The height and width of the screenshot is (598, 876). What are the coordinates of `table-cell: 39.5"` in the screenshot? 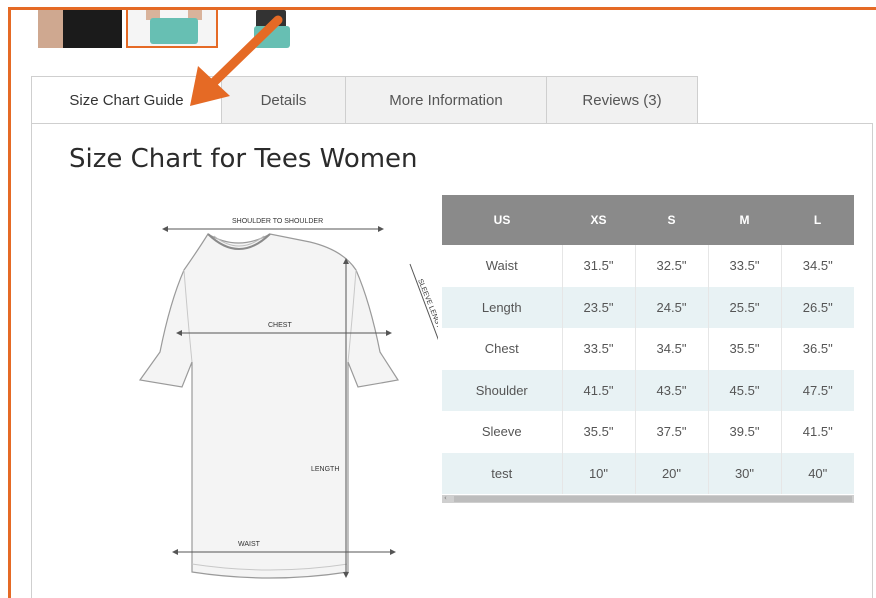 It's located at (745, 432).